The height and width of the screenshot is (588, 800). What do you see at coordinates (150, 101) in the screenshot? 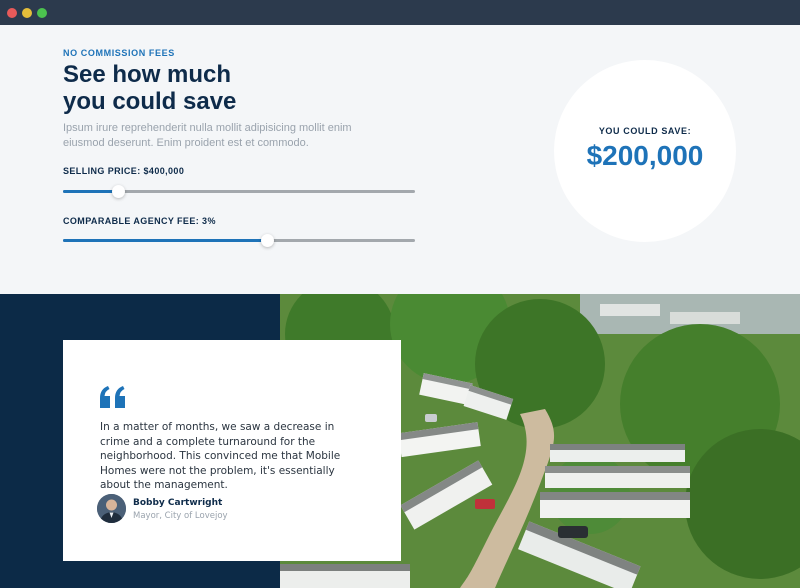
I see `page-title-line-2: you could save` at bounding box center [150, 101].